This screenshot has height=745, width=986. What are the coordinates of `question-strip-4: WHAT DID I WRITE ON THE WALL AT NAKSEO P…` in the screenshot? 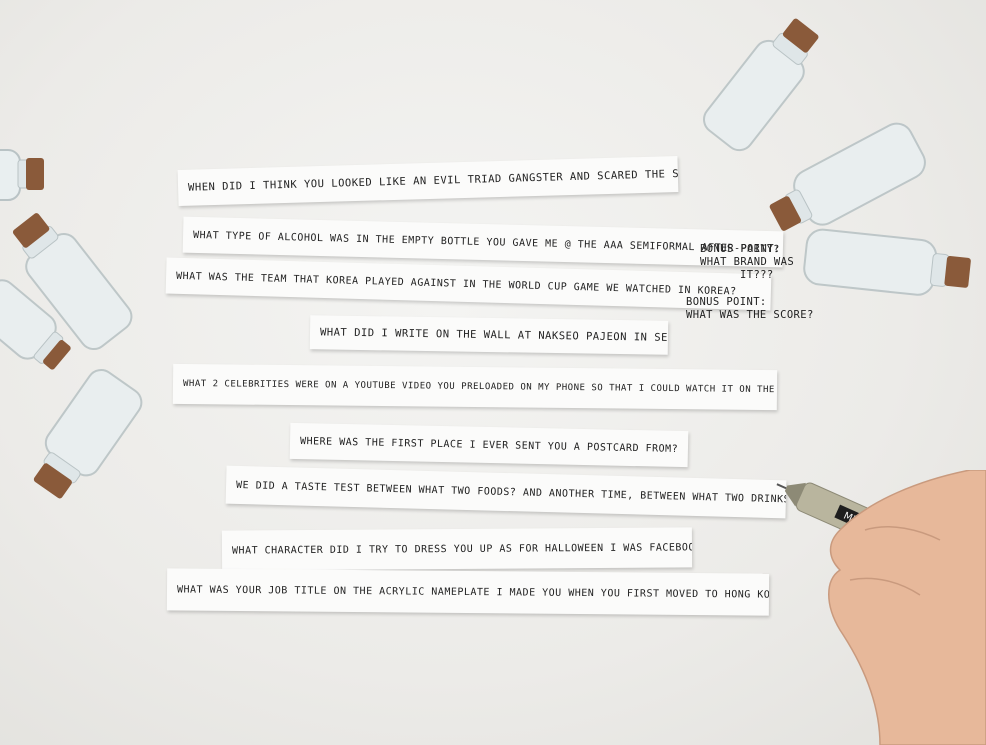 It's located at (489, 335).